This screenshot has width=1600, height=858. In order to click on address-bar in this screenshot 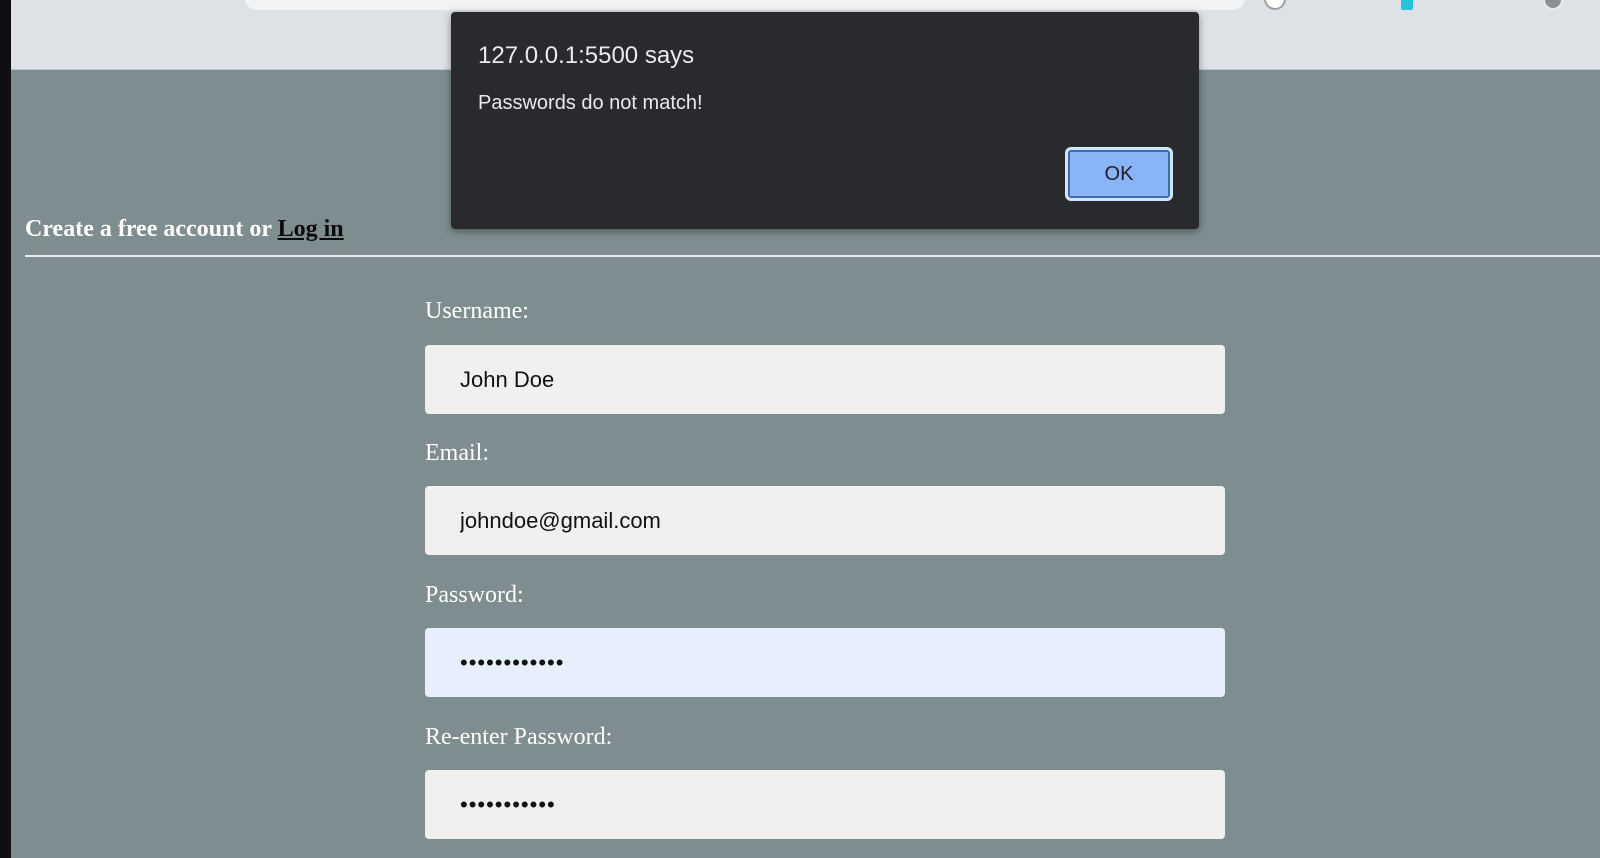, I will do `click(745, 5)`.